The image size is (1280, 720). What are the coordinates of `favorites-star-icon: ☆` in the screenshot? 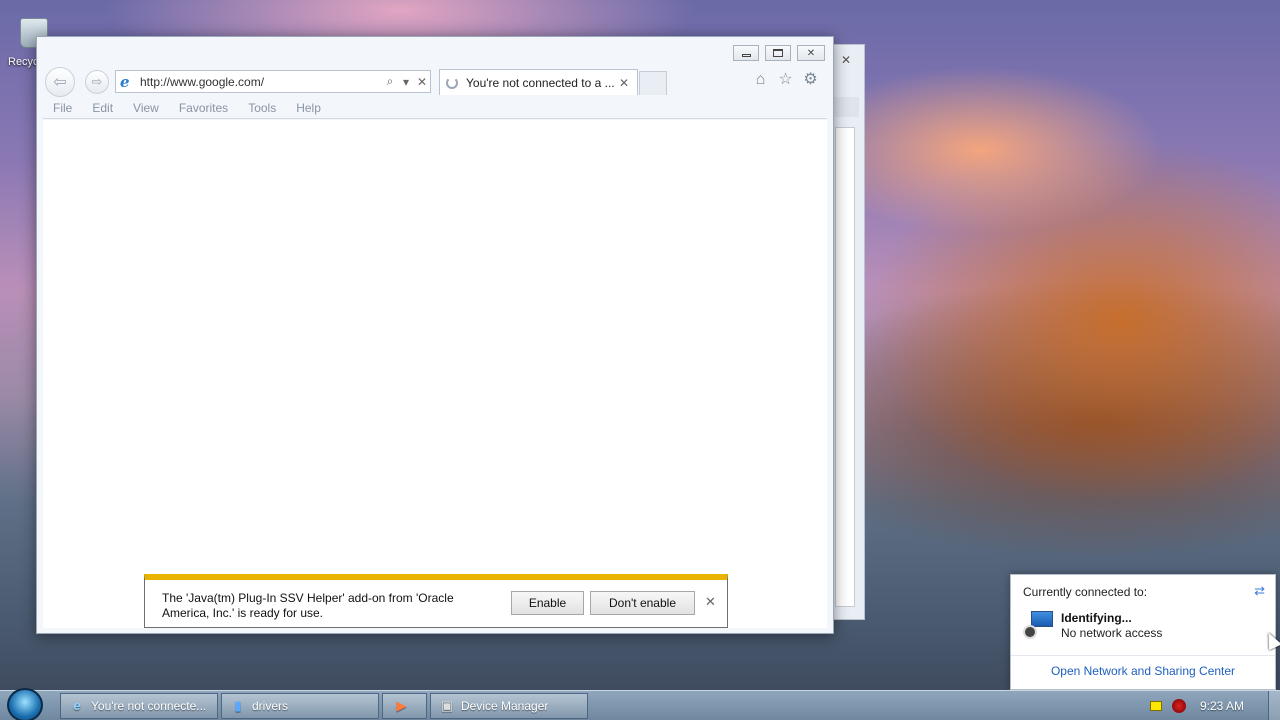 It's located at (785, 80).